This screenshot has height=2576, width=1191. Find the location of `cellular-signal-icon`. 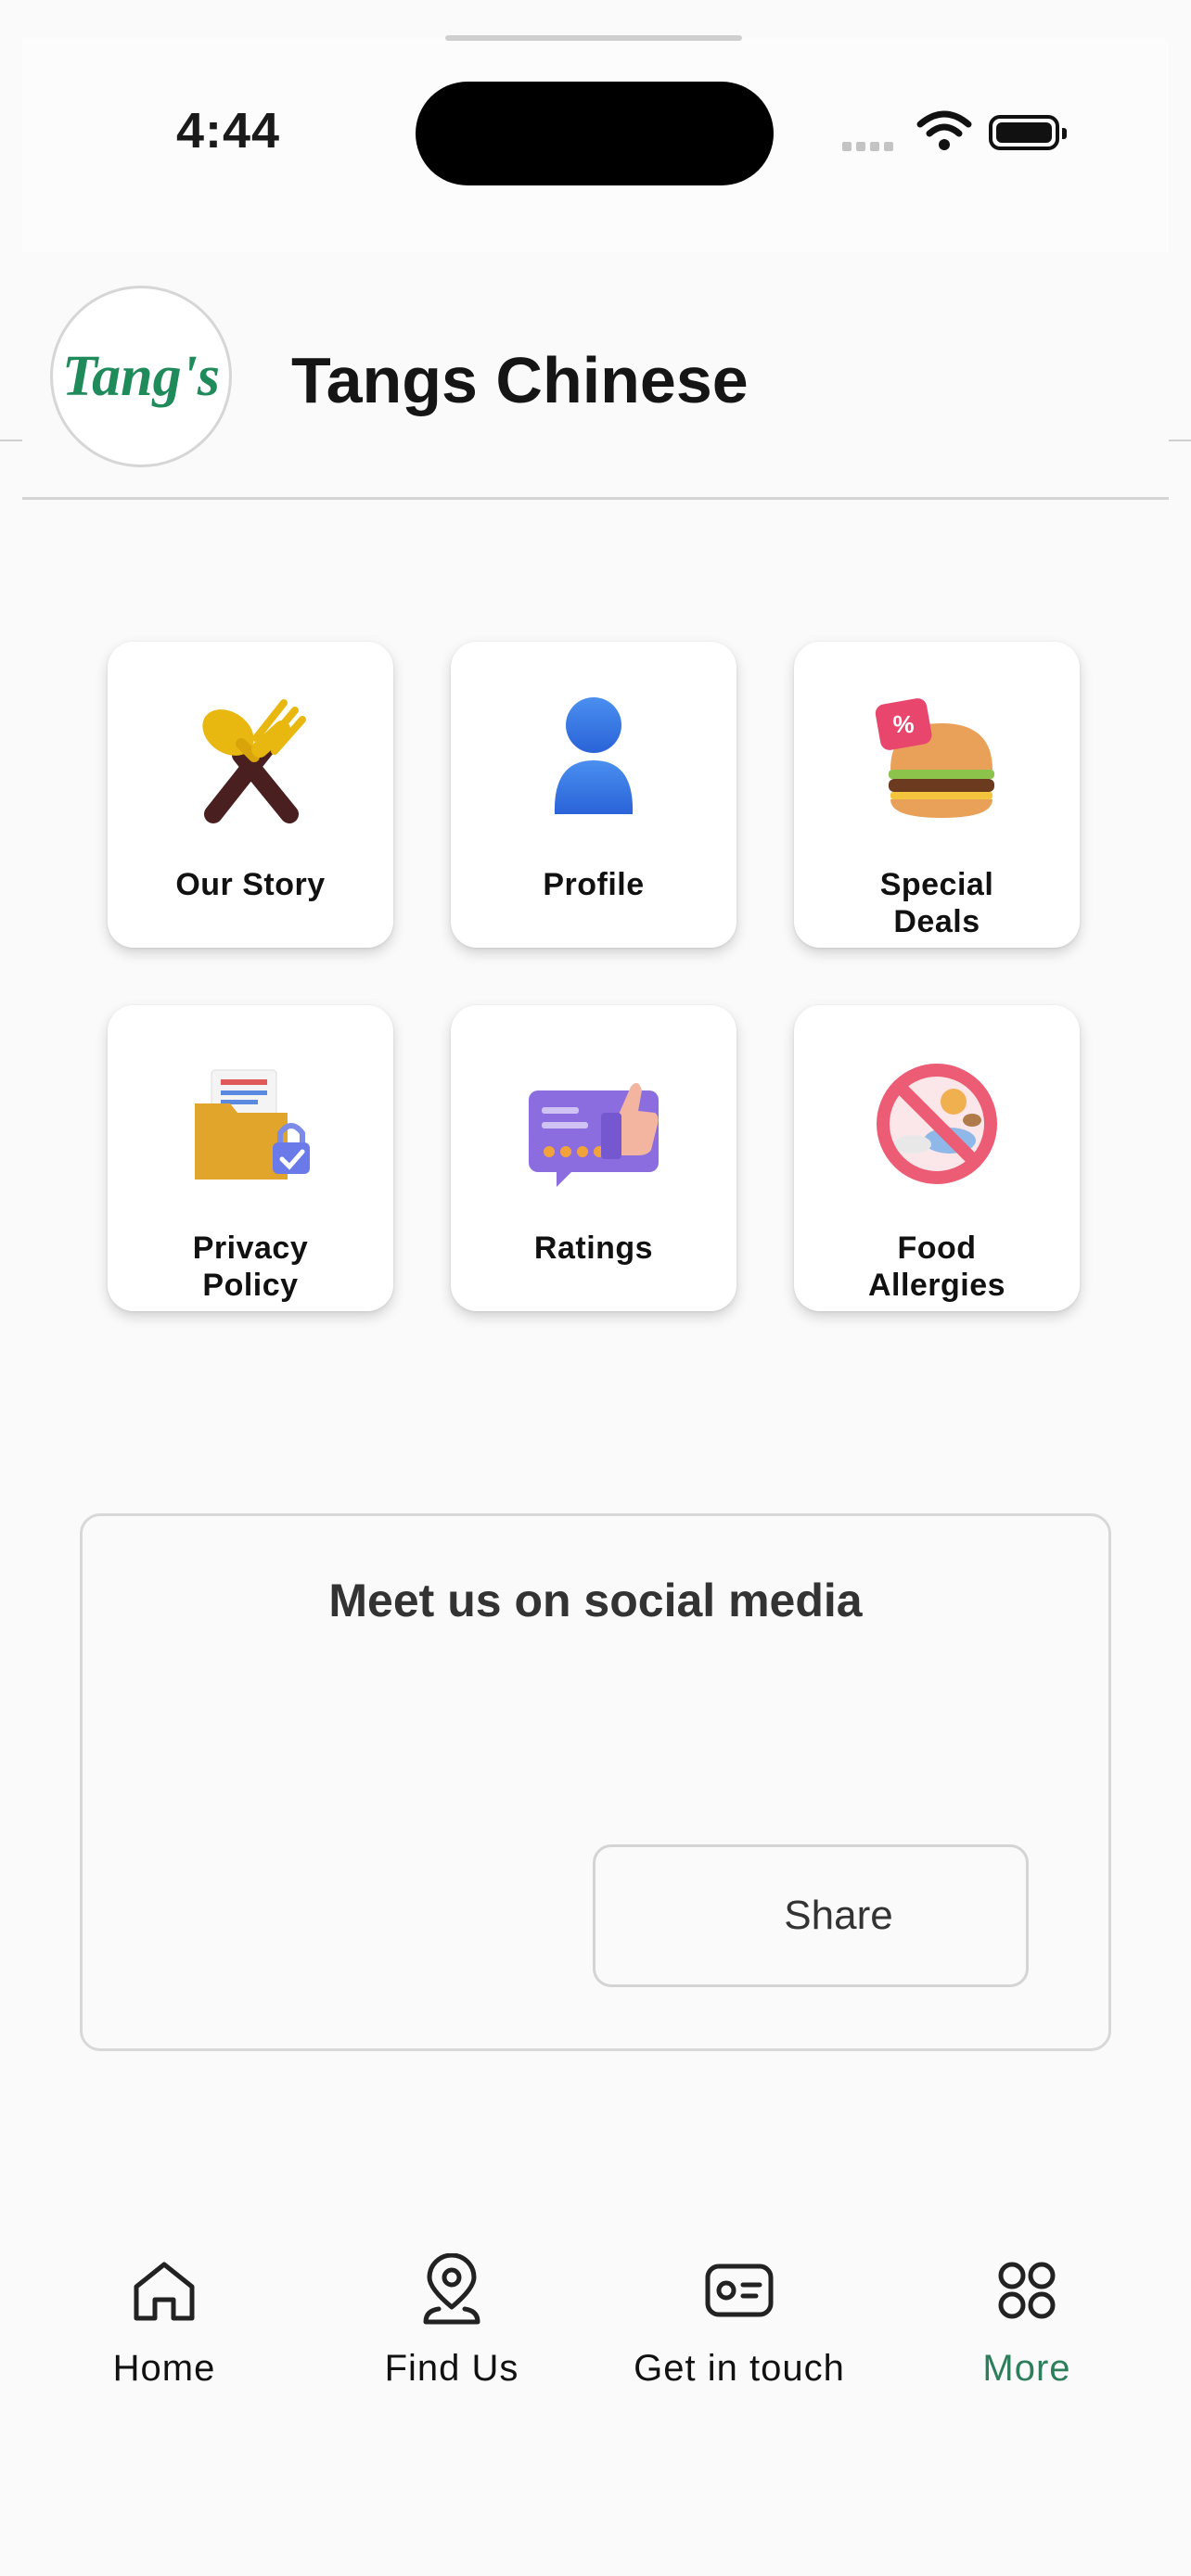

cellular-signal-icon is located at coordinates (870, 147).